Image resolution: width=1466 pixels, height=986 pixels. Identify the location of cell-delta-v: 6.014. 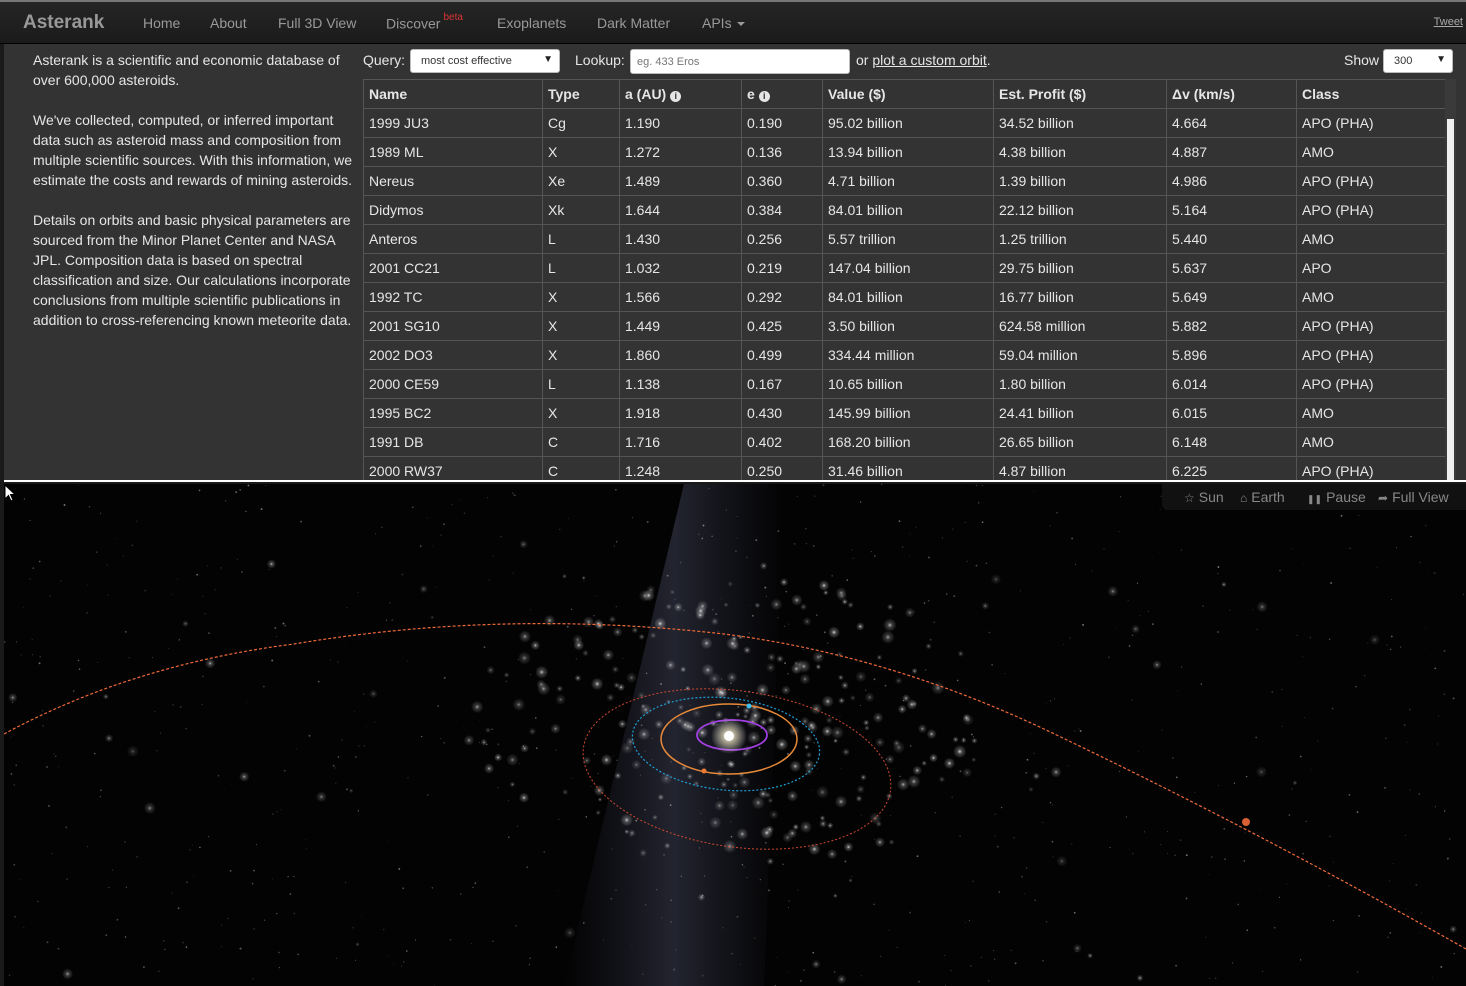
(1231, 384).